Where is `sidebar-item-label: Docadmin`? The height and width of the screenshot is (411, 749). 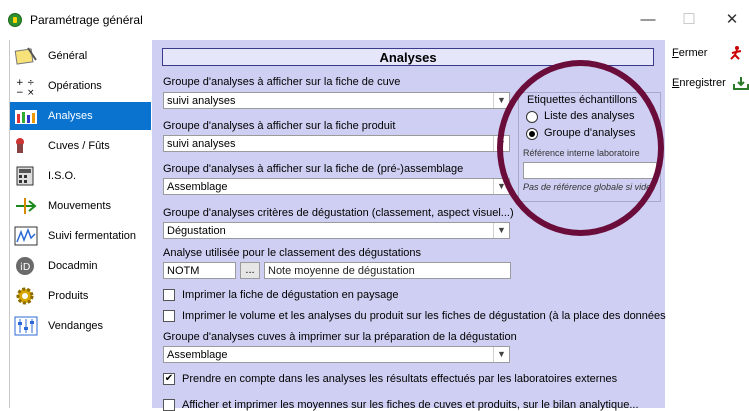
sidebar-item-label: Docadmin is located at coordinates (73, 266).